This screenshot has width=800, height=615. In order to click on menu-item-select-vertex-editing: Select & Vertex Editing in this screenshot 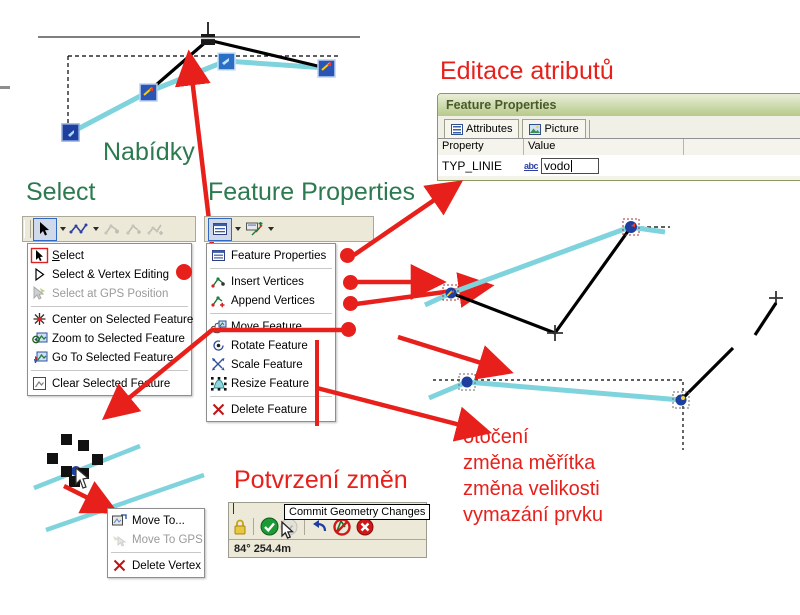, I will do `click(109, 274)`.